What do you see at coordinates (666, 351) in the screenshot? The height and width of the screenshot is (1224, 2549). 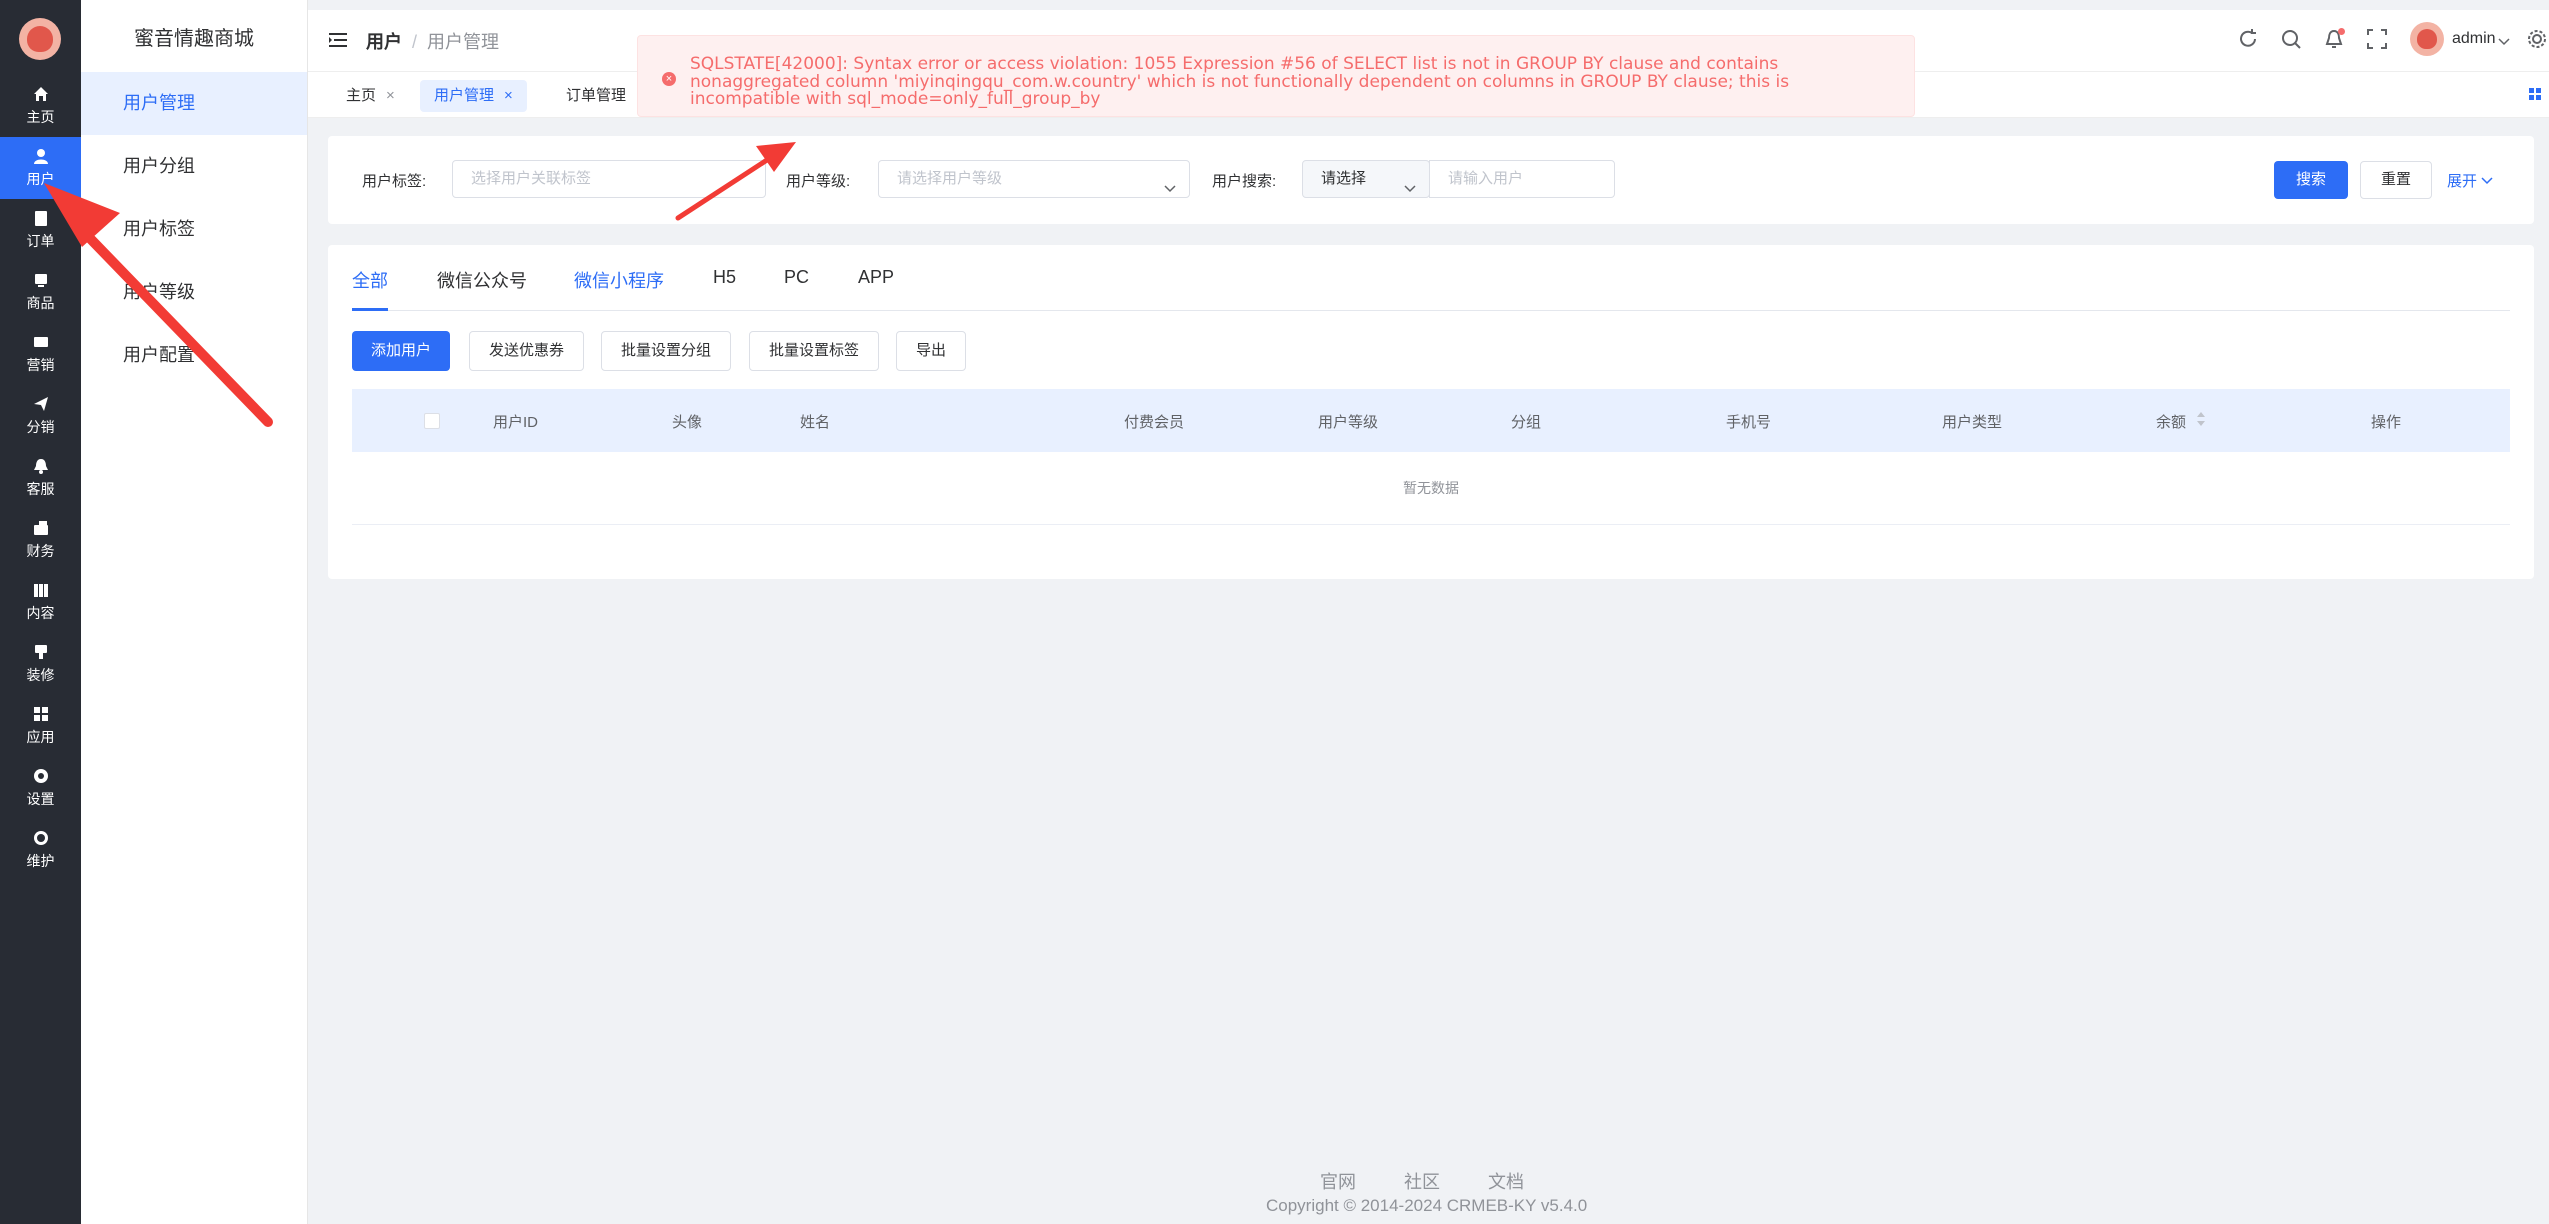 I see `batch-group-button: 批量设置分组` at bounding box center [666, 351].